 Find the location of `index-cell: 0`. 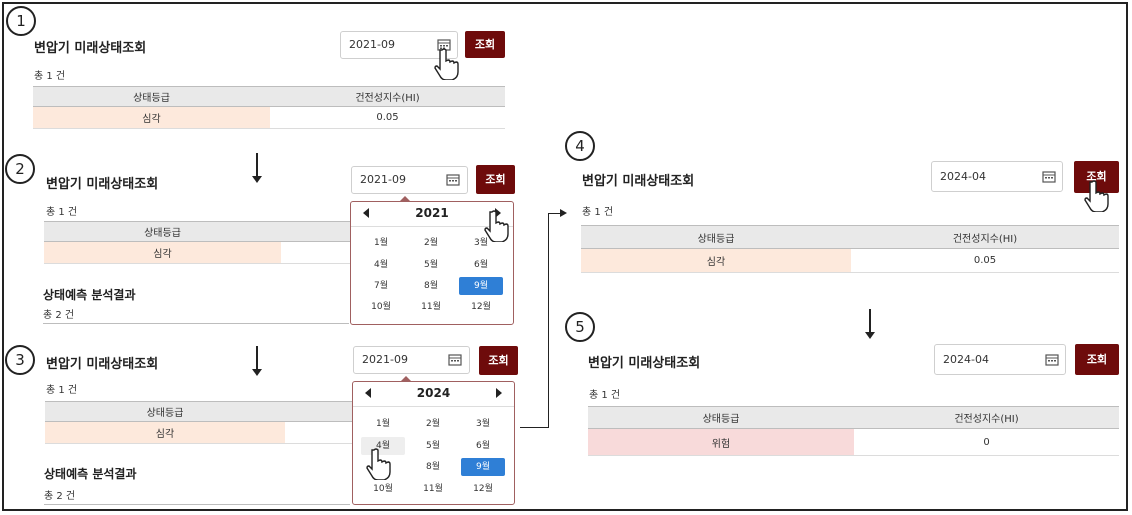

index-cell: 0 is located at coordinates (986, 442).